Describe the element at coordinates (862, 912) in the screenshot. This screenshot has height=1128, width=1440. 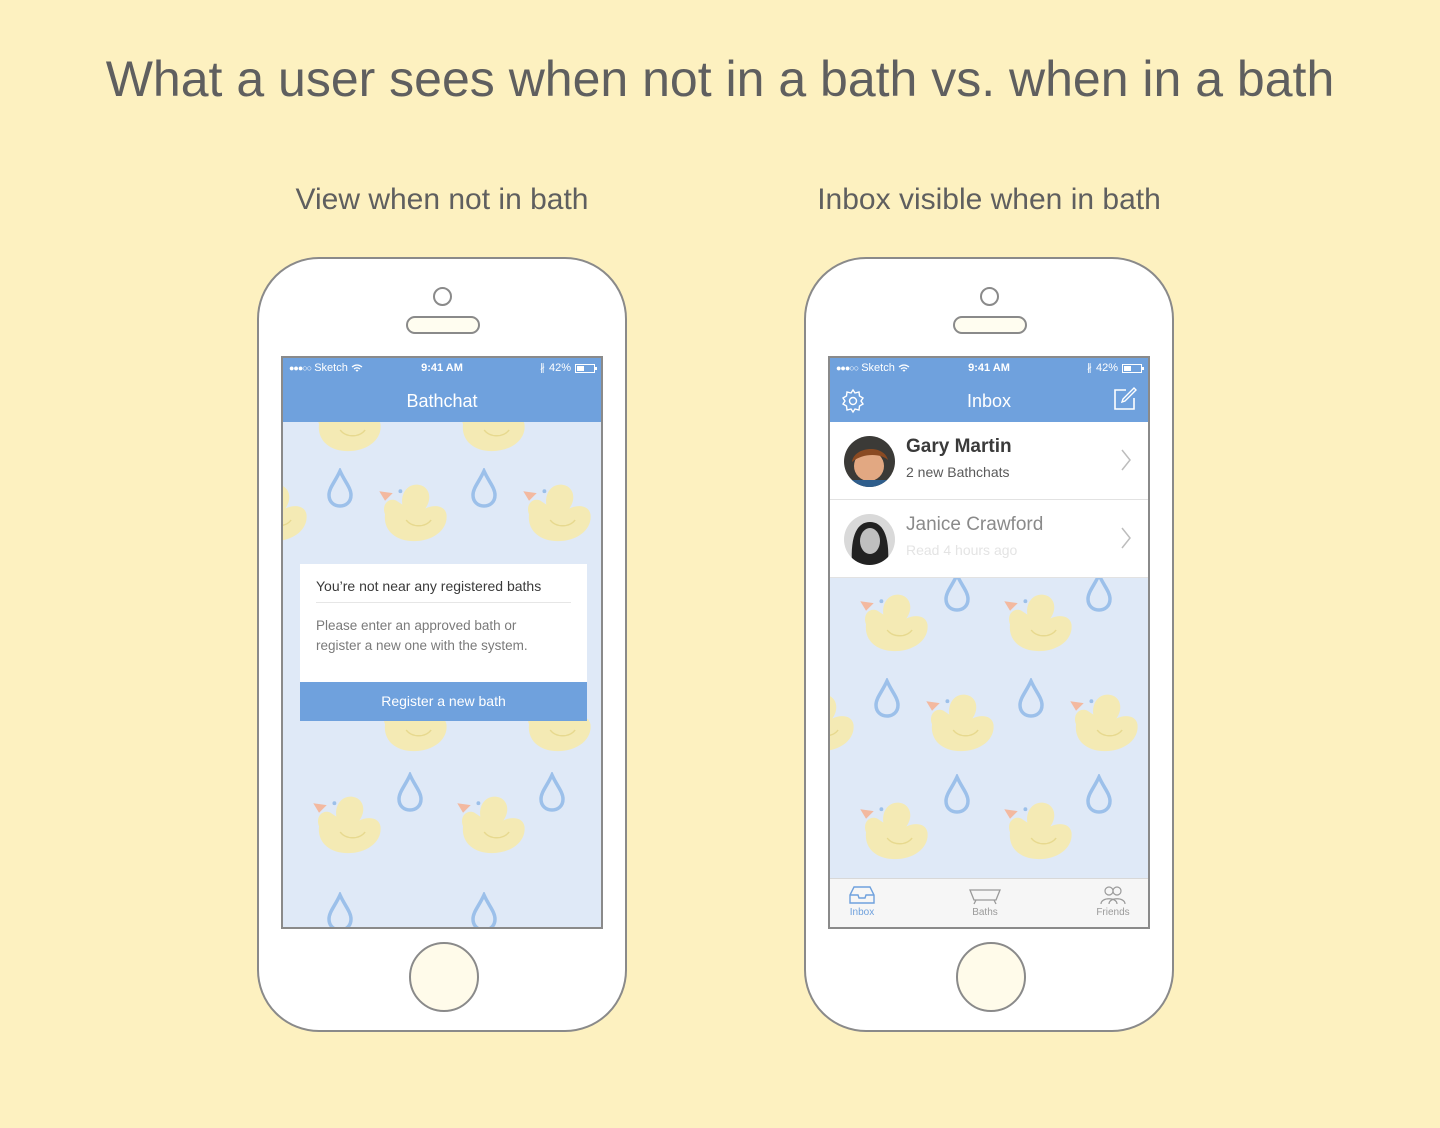
I see `tab-label: Inbox` at that location.